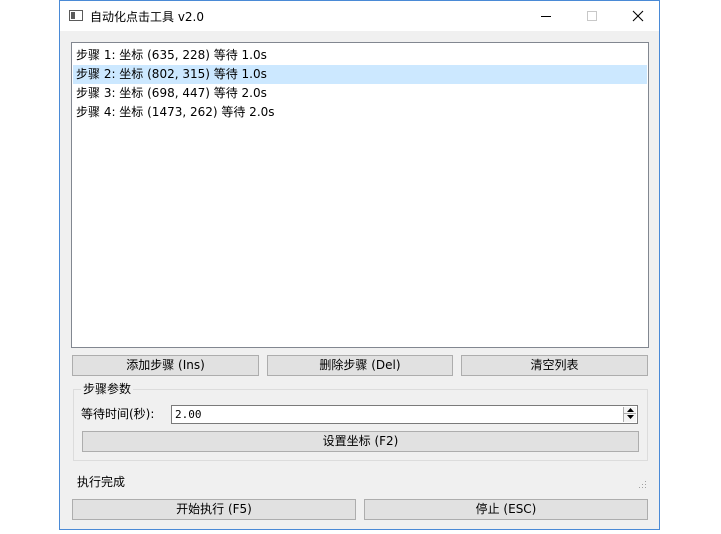  I want to click on app-icon, so click(76, 15).